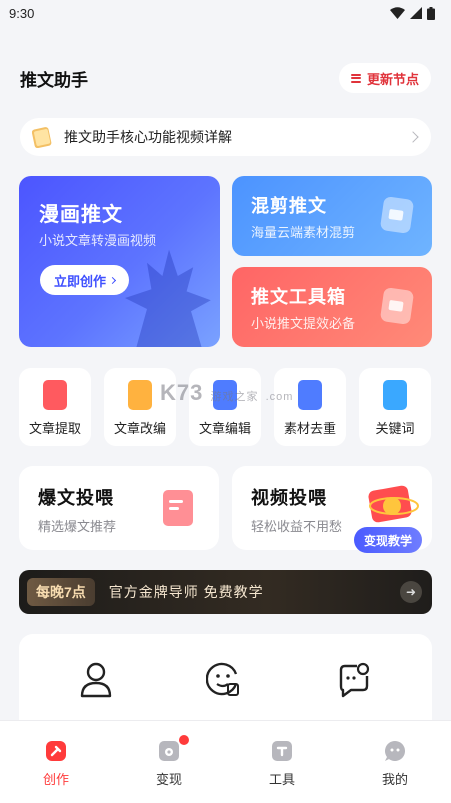 The width and height of the screenshot is (451, 803). I want to click on service-card, so click(225, 684).